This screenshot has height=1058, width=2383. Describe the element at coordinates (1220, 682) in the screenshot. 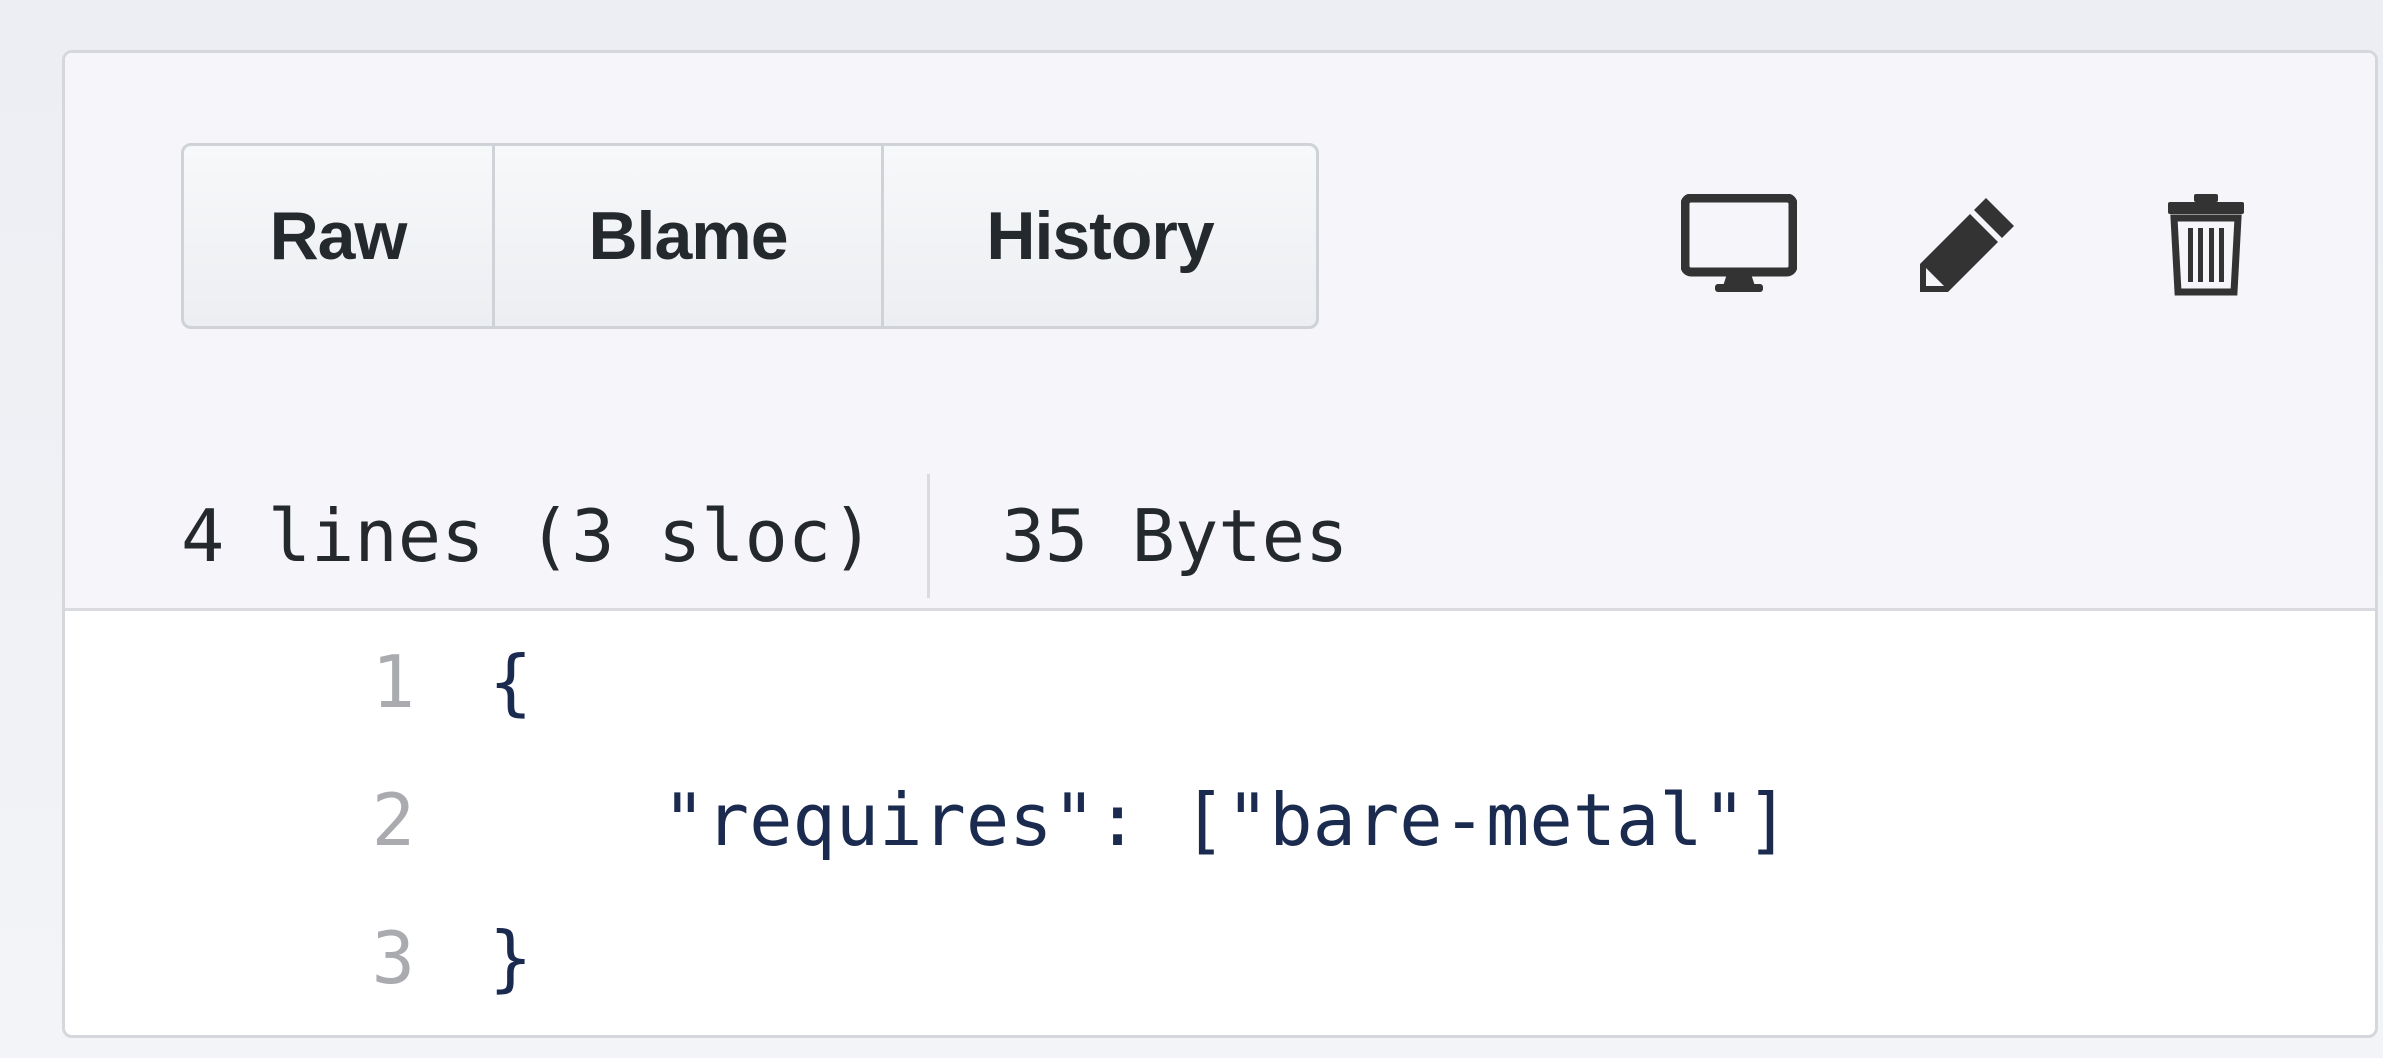

I see `code-line: 1 {` at that location.